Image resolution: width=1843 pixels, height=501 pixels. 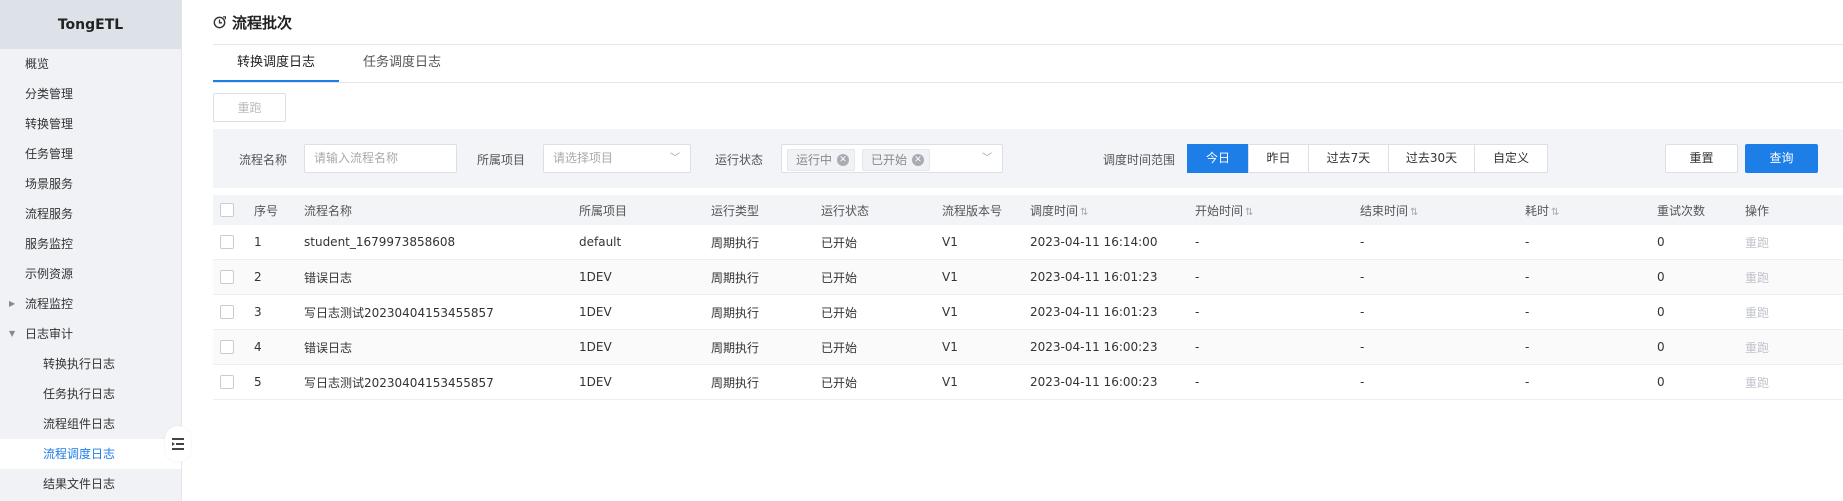 What do you see at coordinates (739, 160) in the screenshot?
I see `status-label: 运行状态` at bounding box center [739, 160].